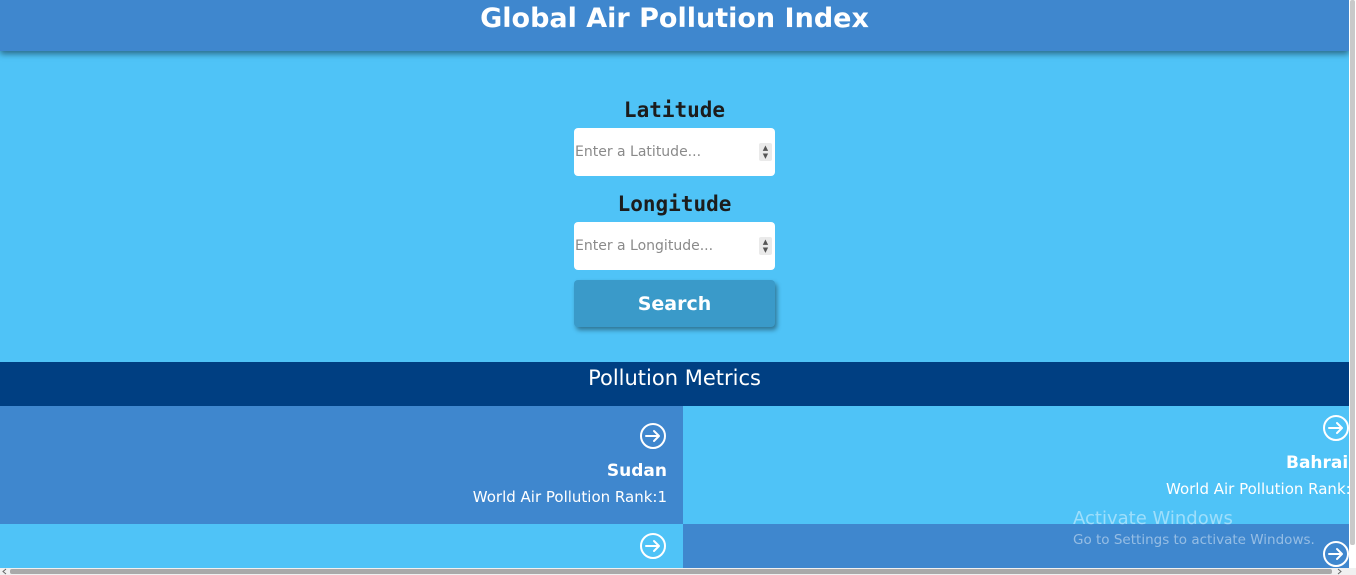 The image size is (1356, 575). What do you see at coordinates (1317, 463) in the screenshot?
I see `country-name: Bahrain` at bounding box center [1317, 463].